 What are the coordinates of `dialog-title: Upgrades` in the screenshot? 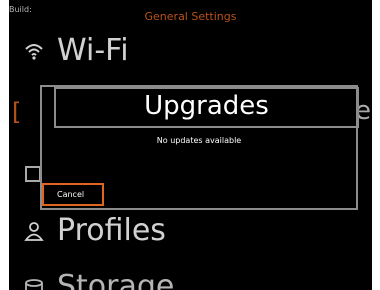 It's located at (206, 106).